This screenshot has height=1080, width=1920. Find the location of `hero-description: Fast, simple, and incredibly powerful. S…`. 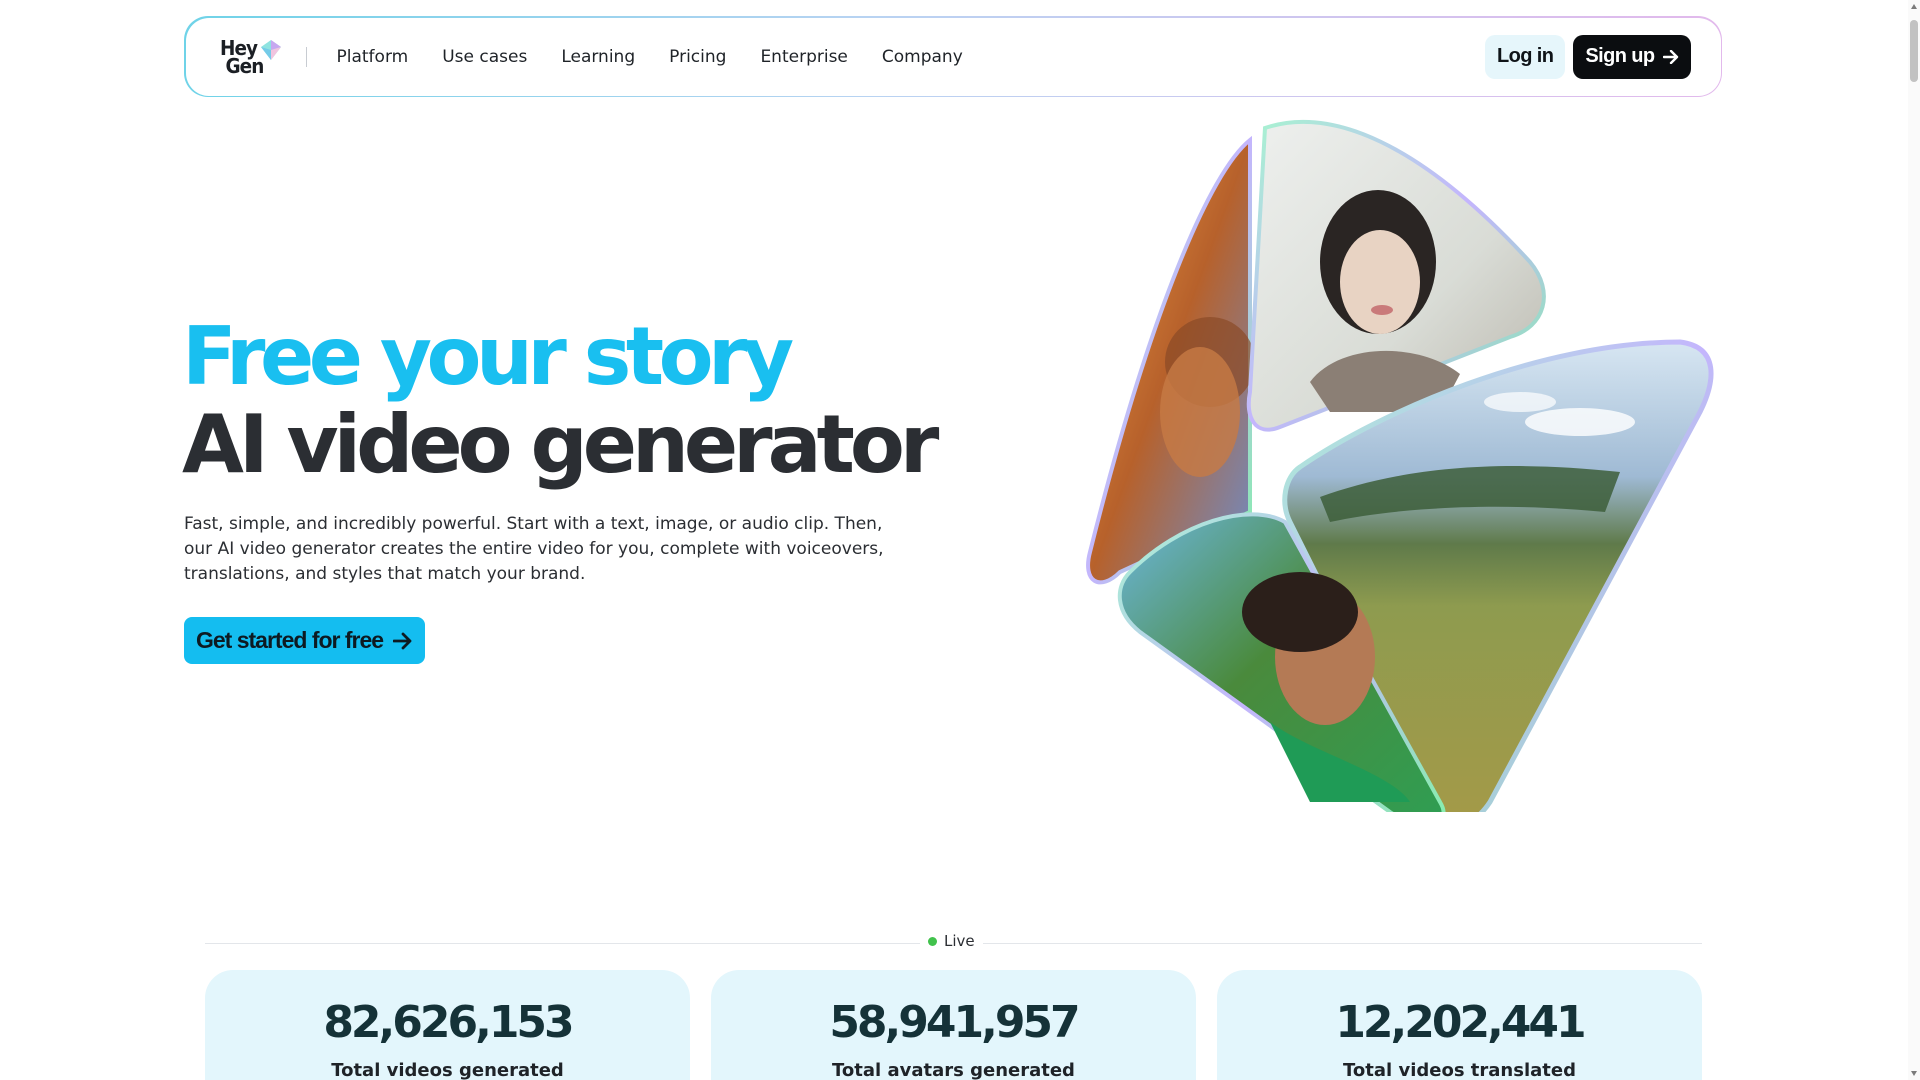

hero-description: Fast, simple, and incredibly powerful. S… is located at coordinates (534, 549).